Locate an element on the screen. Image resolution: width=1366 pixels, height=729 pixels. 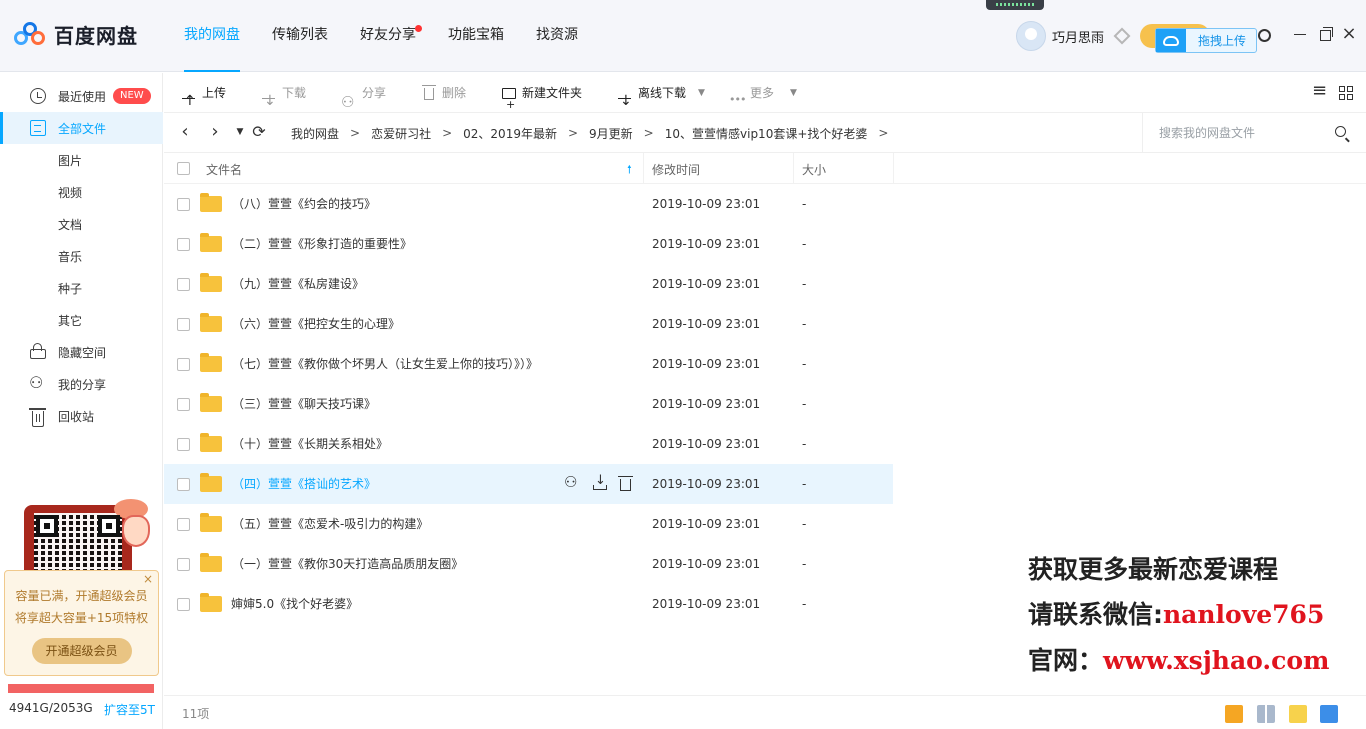
username: 巧月思雨 is located at coordinates (1078, 36).